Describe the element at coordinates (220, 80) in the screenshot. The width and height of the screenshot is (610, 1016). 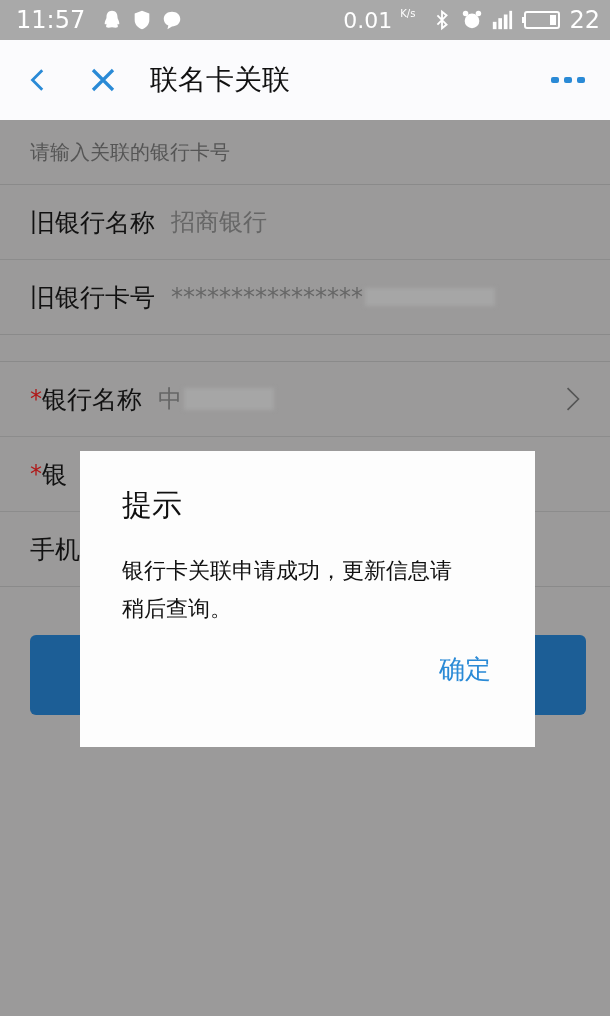
I see `page-title: 联名卡关联` at that location.